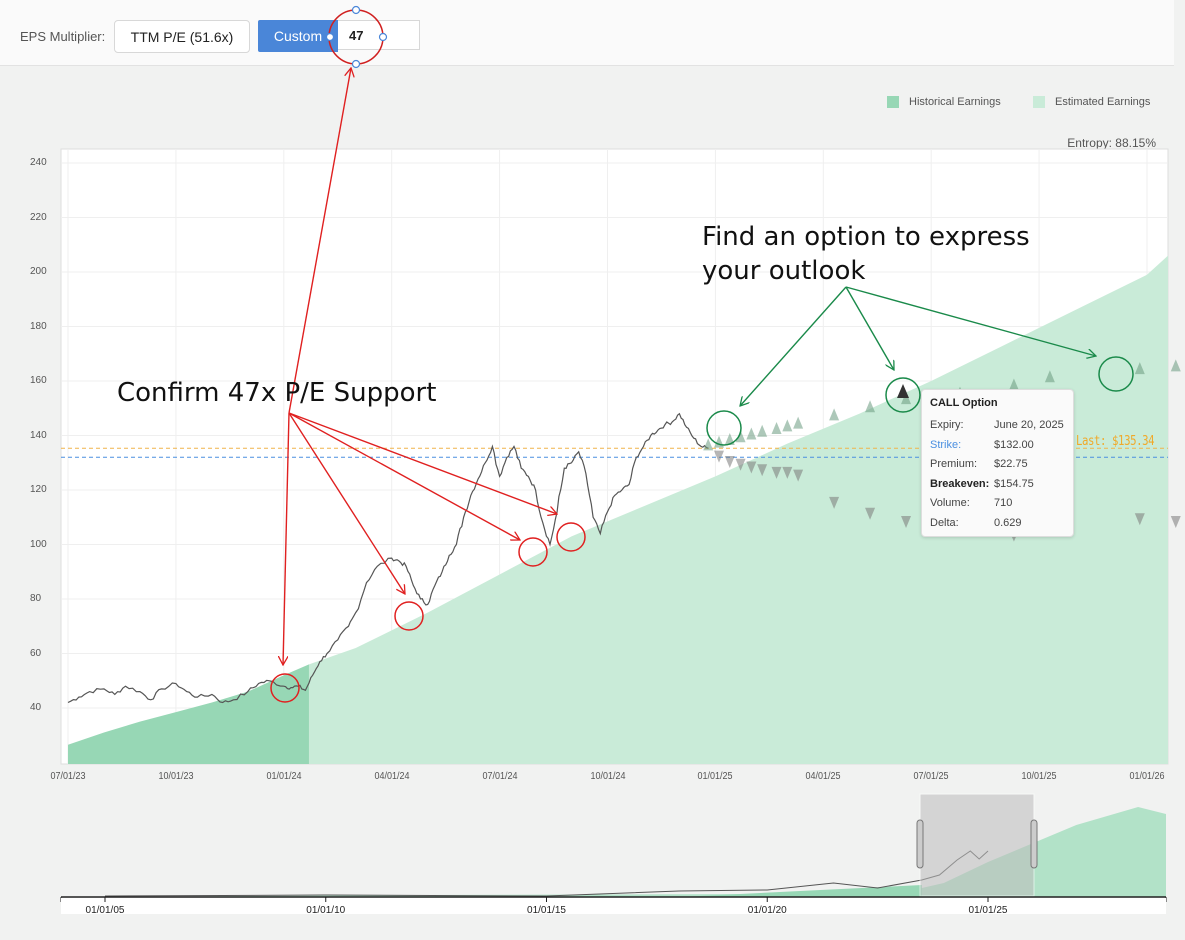 This screenshot has width=1185, height=940. I want to click on x-tick-label: 04/01/24, so click(392, 776).